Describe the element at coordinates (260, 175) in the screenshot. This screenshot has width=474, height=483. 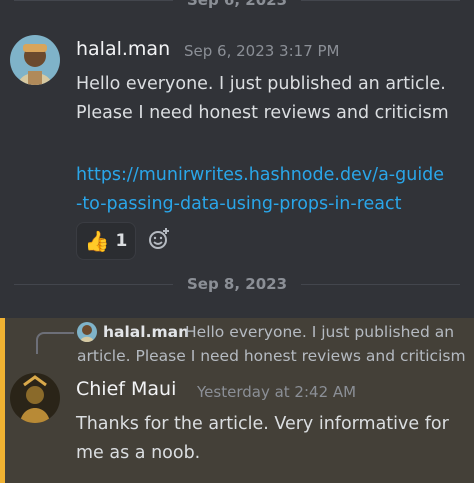
I see `article-link: https://munirwrites.hashnode.dev/a-guide` at that location.